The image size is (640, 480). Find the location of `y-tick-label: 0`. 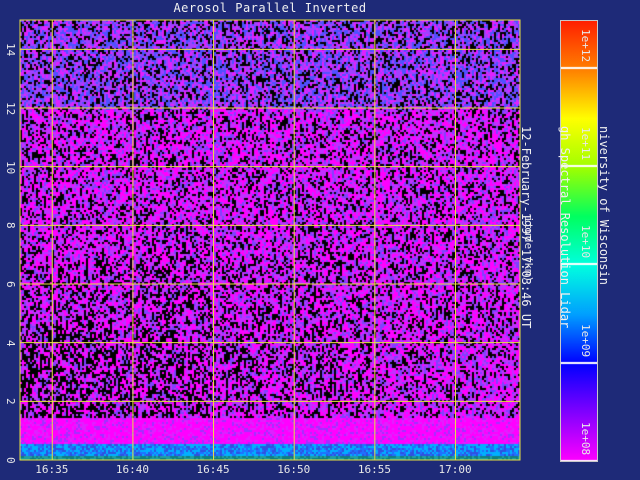

y-tick-label: 0 is located at coordinates (10, 460).